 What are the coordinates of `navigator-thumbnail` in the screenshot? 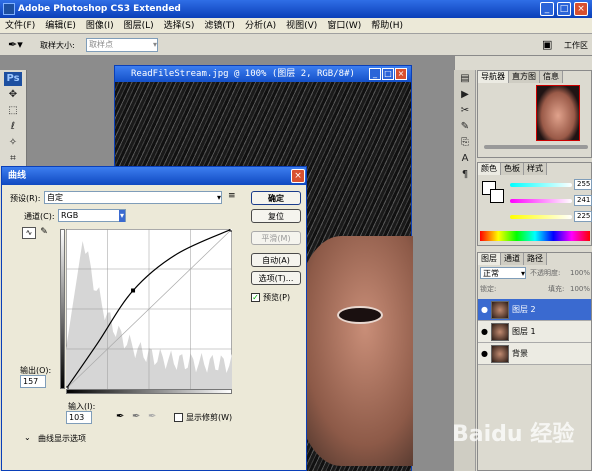 It's located at (558, 113).